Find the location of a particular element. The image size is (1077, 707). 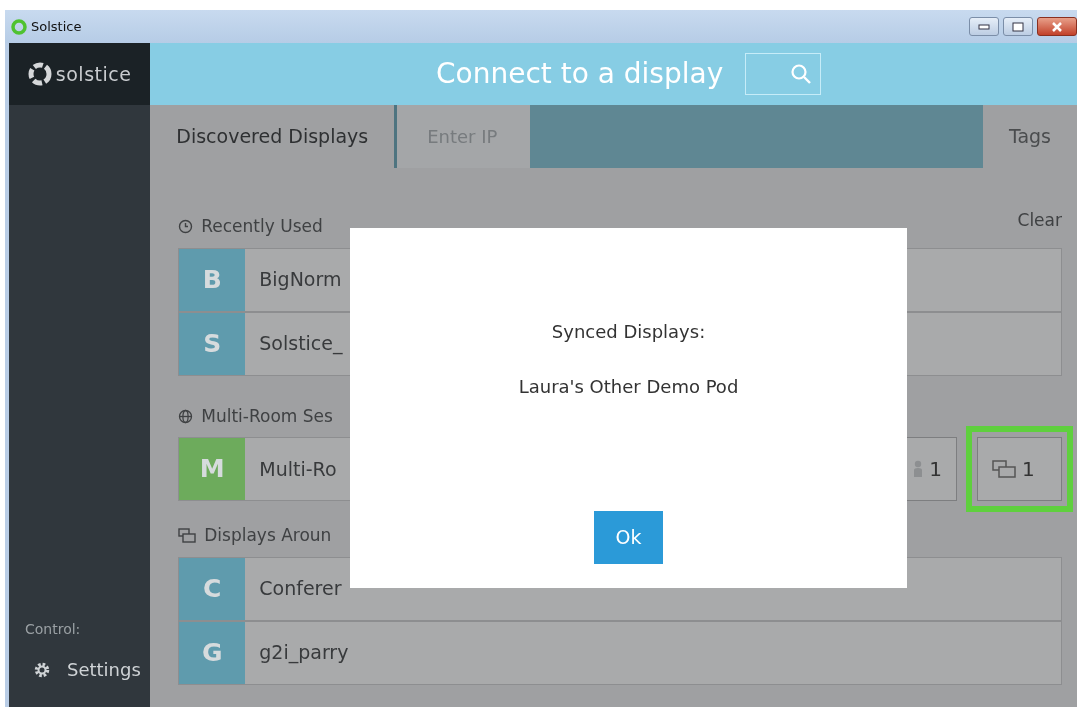

globe-icon is located at coordinates (186, 416).